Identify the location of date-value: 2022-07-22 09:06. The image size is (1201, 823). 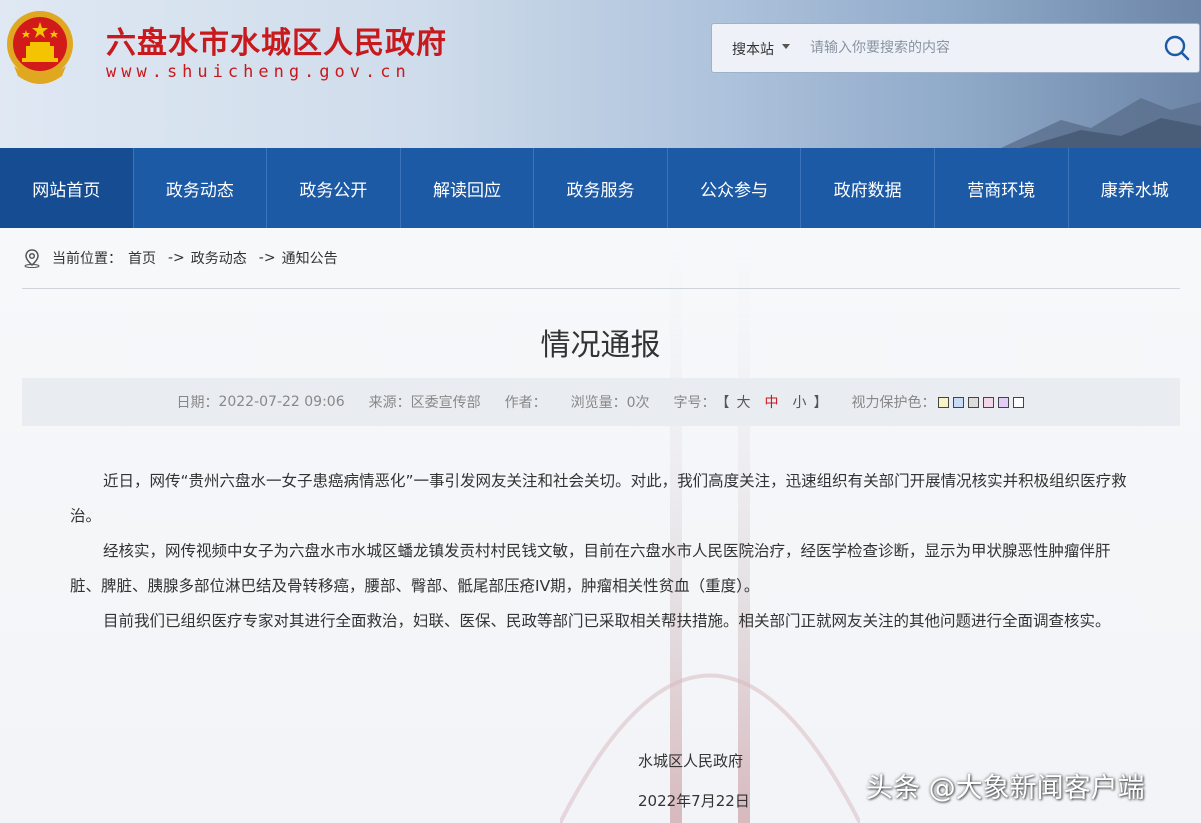
(281, 402).